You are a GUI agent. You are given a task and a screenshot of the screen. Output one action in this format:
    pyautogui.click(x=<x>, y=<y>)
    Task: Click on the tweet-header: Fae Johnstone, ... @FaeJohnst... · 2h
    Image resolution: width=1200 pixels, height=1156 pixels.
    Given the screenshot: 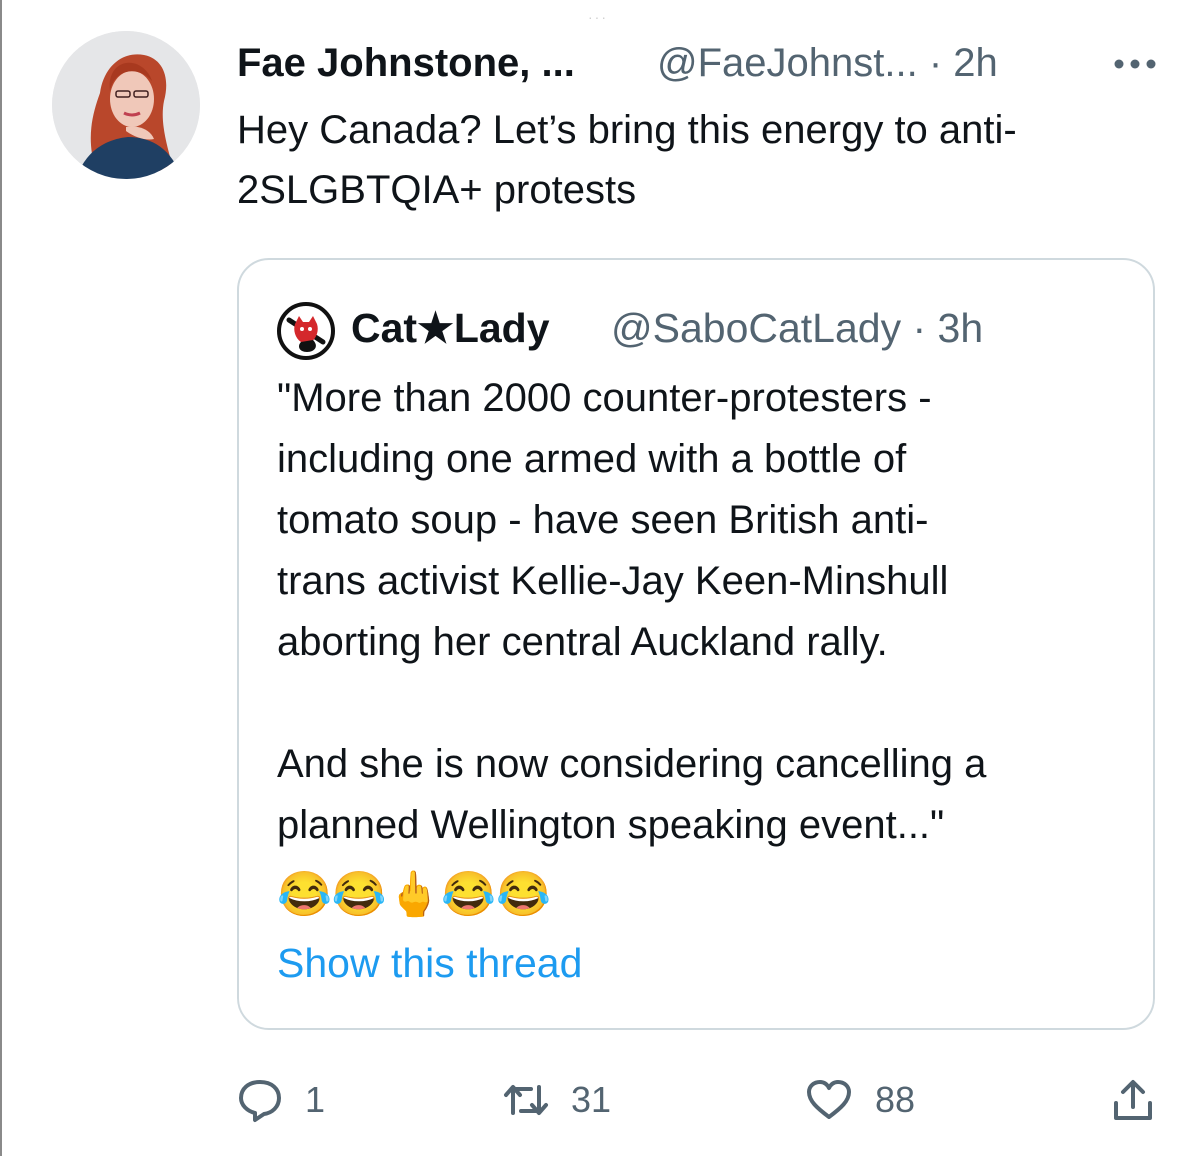 What is the action you would take?
    pyautogui.click(x=702, y=63)
    